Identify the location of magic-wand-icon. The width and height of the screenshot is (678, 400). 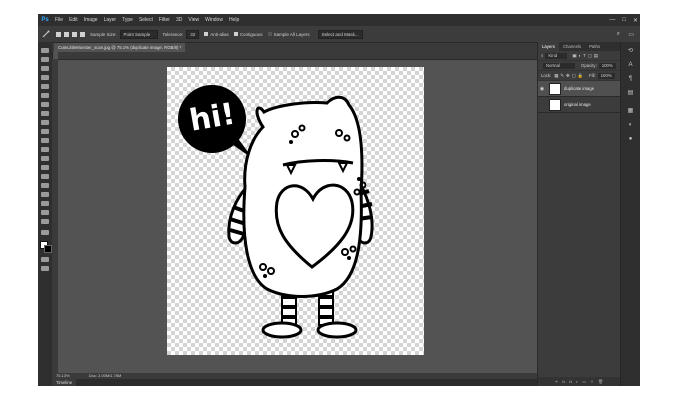
(46, 34).